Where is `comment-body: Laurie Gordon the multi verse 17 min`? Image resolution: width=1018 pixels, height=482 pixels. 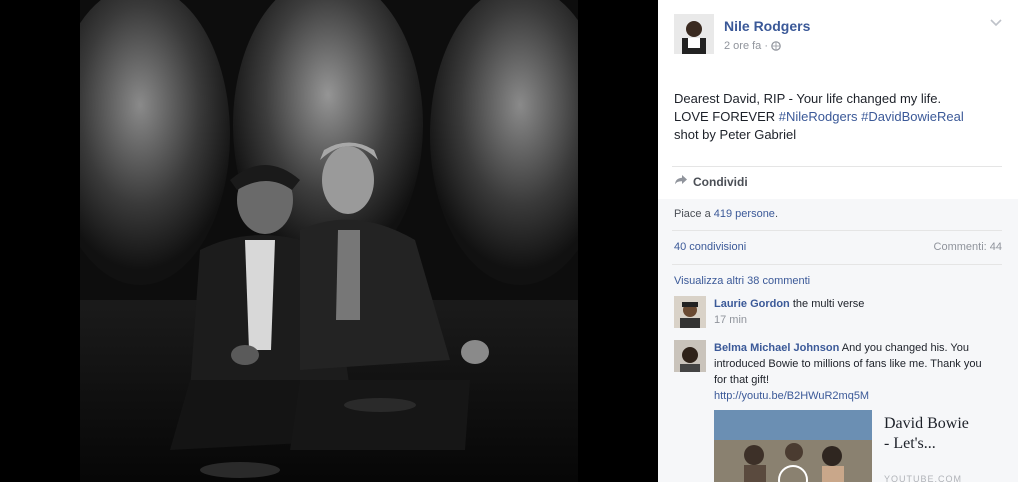 comment-body: Laurie Gordon the multi verse 17 min is located at coordinates (848, 312).